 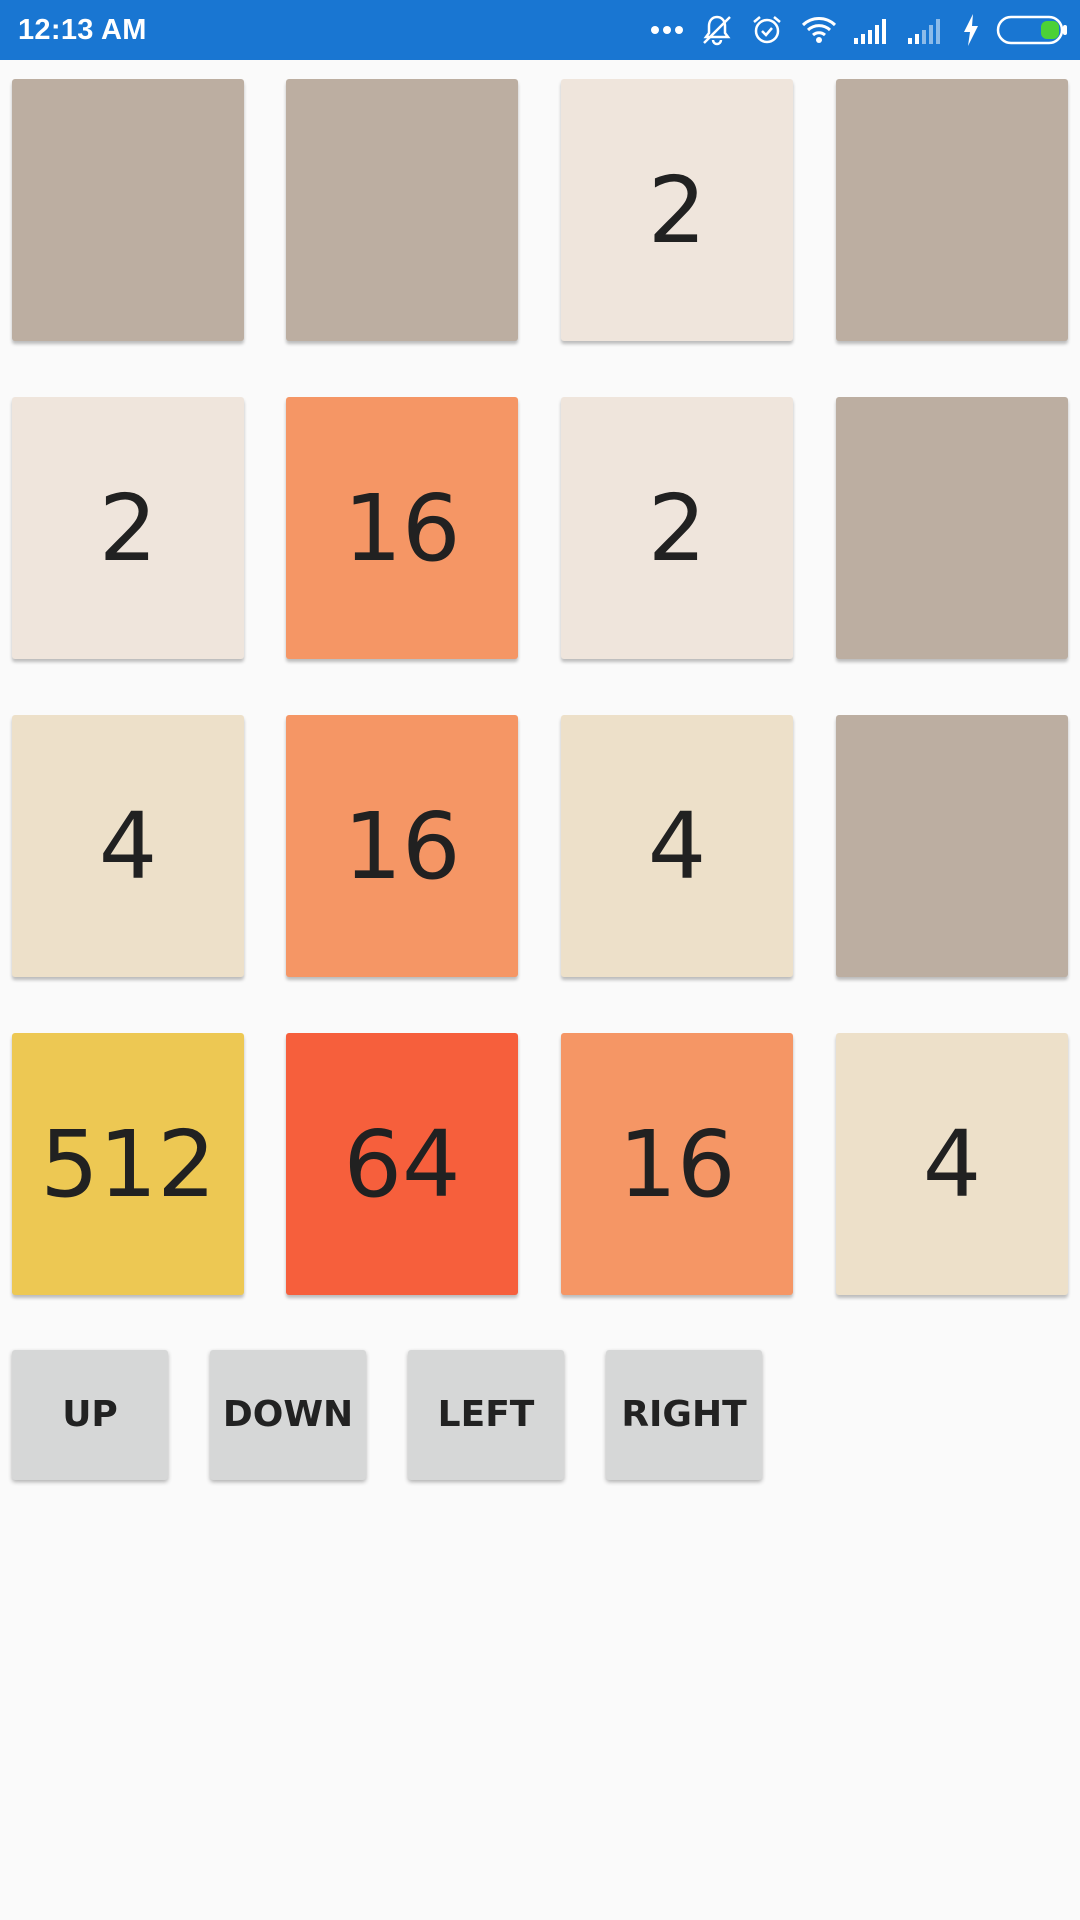 I want to click on wifi-icon, so click(x=819, y=30).